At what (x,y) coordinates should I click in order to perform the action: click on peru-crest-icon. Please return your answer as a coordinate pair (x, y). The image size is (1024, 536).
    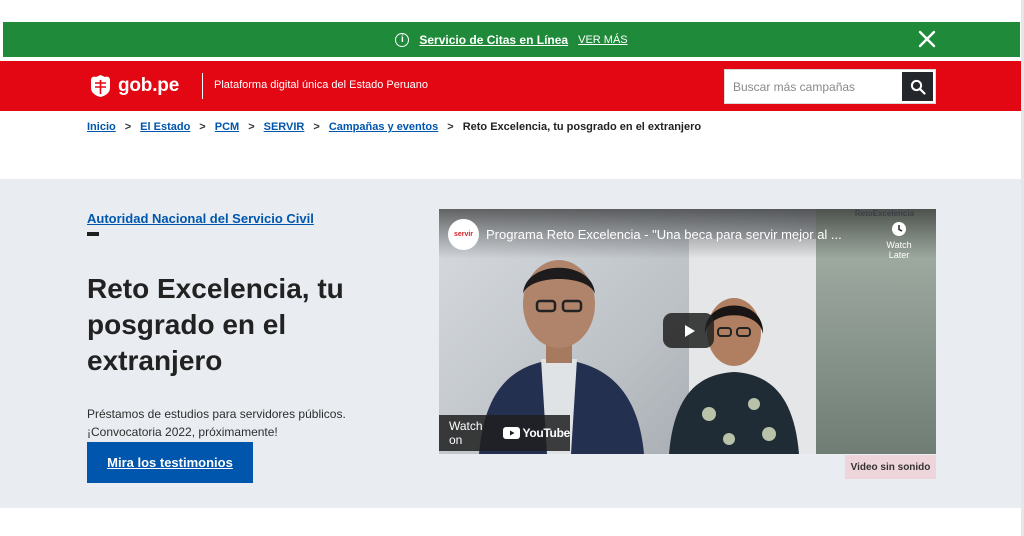
    Looking at the image, I should click on (100, 86).